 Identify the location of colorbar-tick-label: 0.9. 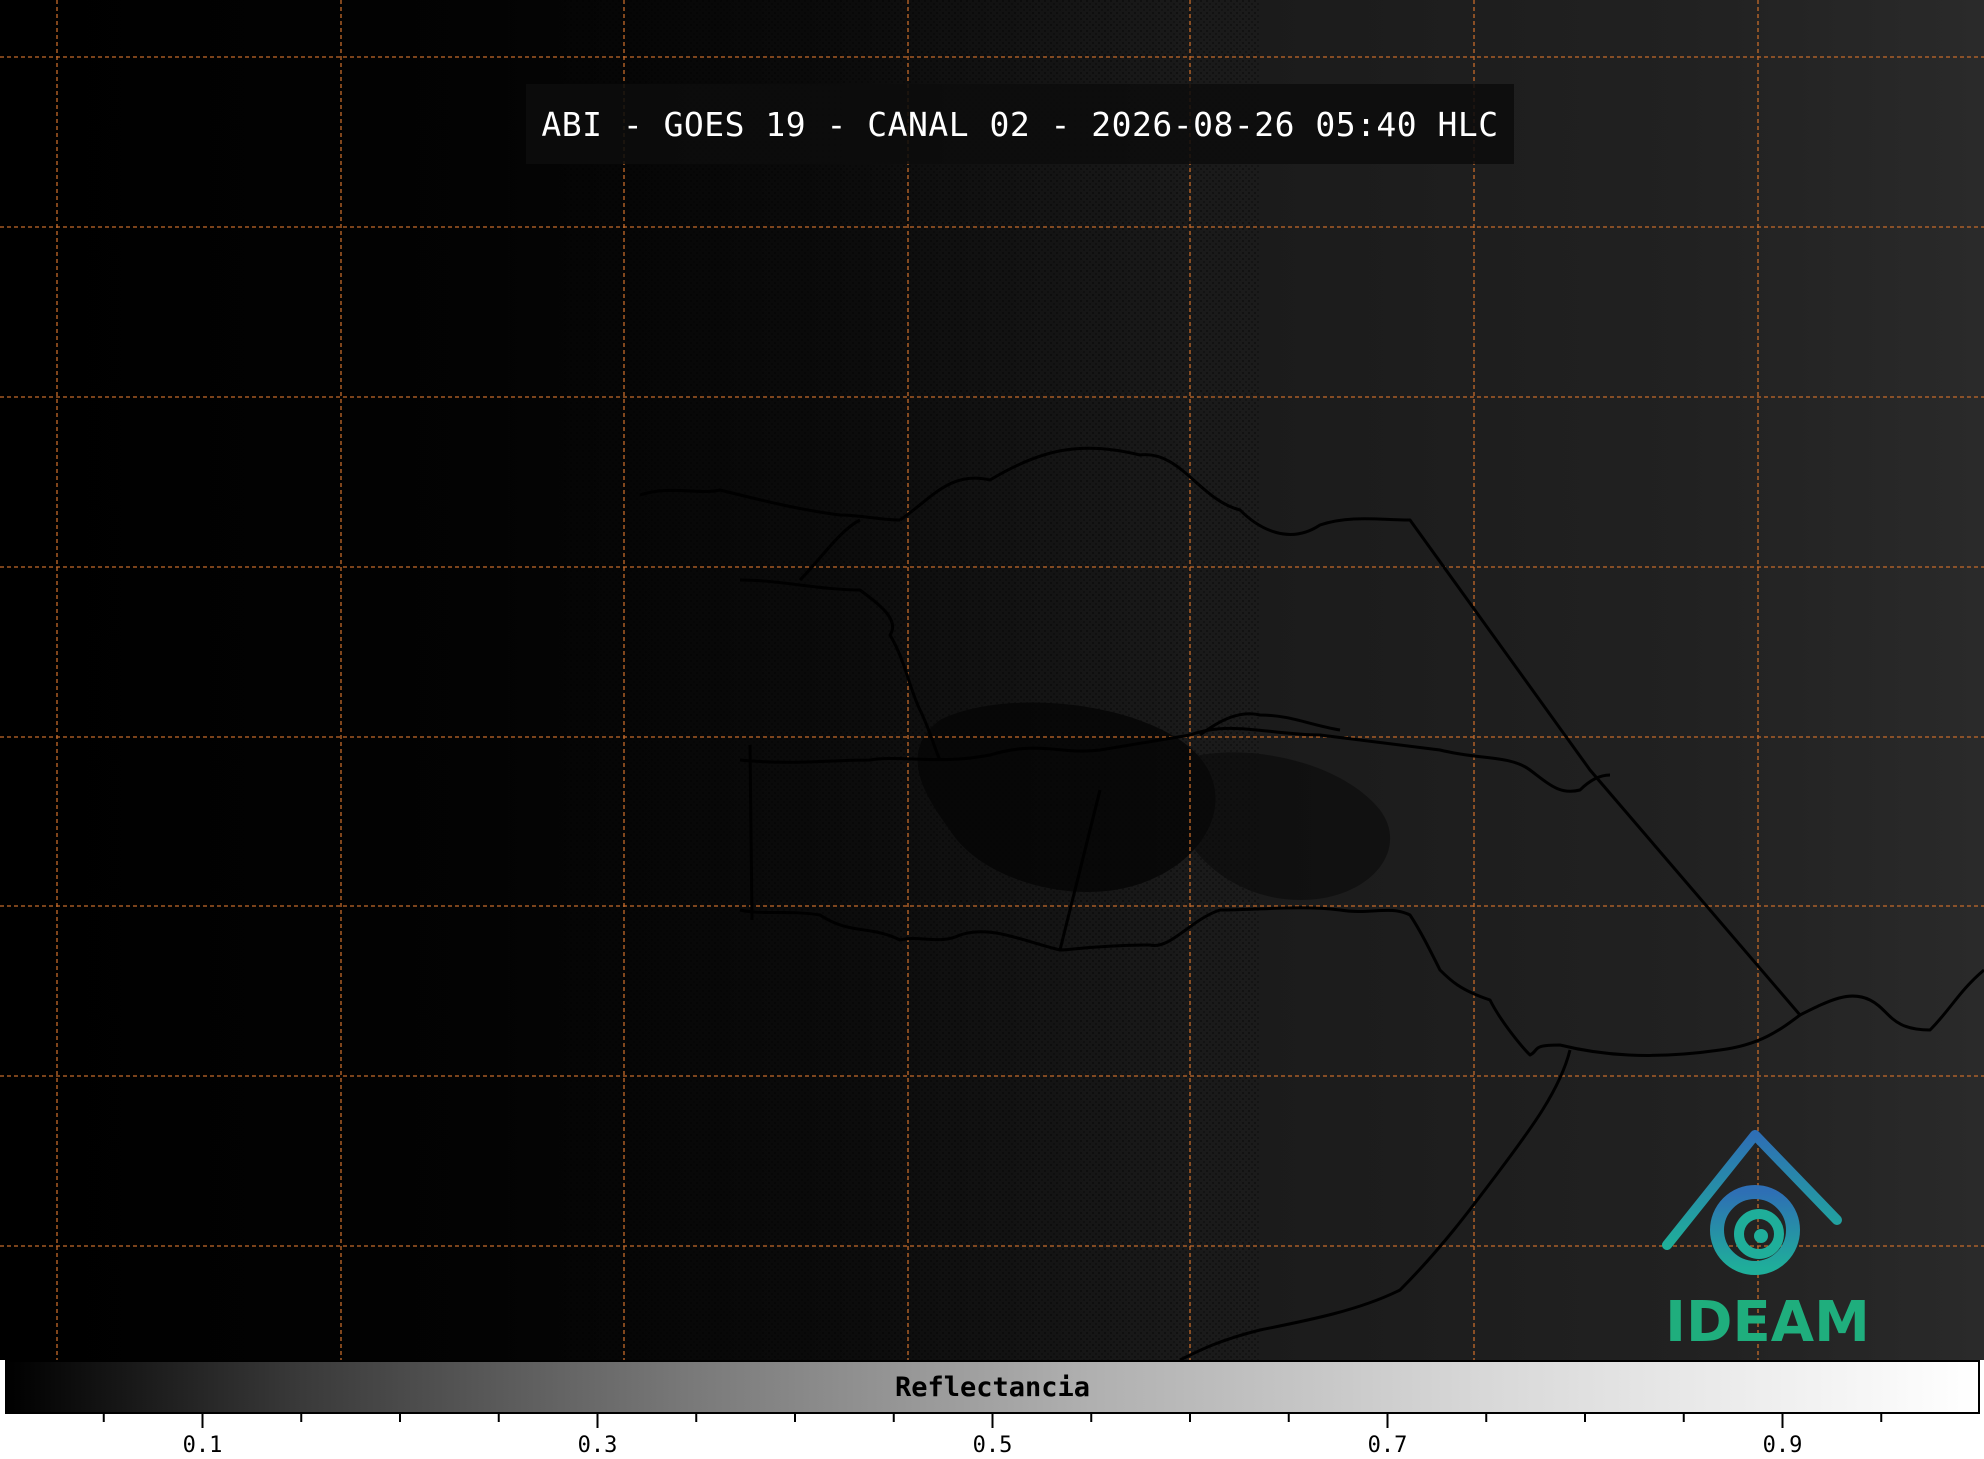
(1782, 1445).